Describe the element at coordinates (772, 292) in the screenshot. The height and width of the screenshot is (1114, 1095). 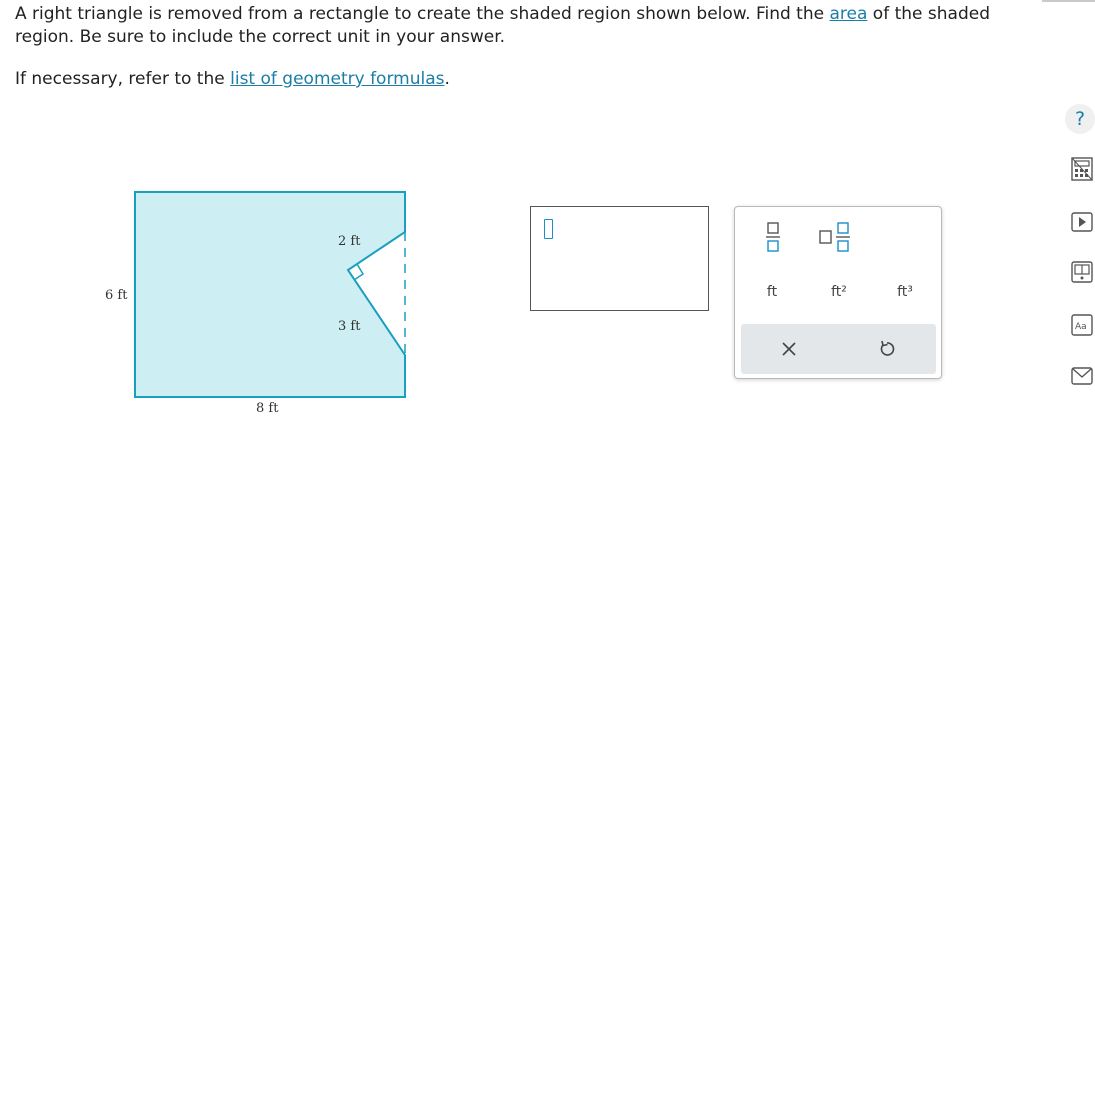
I see `unit-ft-button: ft` at that location.